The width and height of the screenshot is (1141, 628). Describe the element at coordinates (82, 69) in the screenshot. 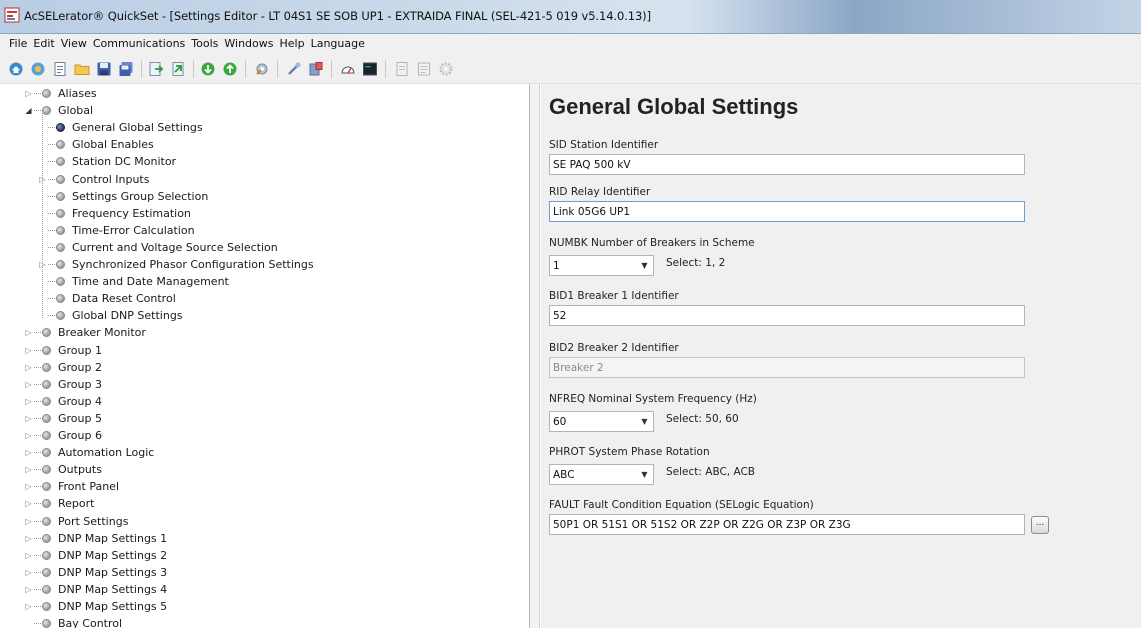

I see `open-folder-icon` at that location.